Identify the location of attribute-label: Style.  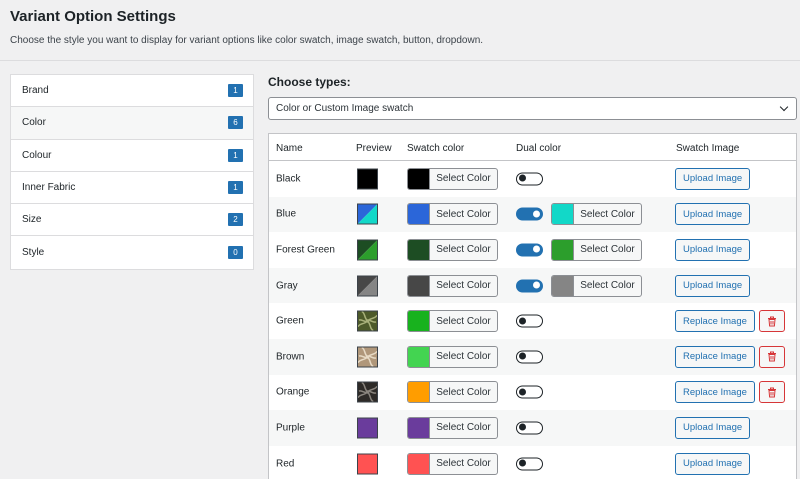
(33, 253).